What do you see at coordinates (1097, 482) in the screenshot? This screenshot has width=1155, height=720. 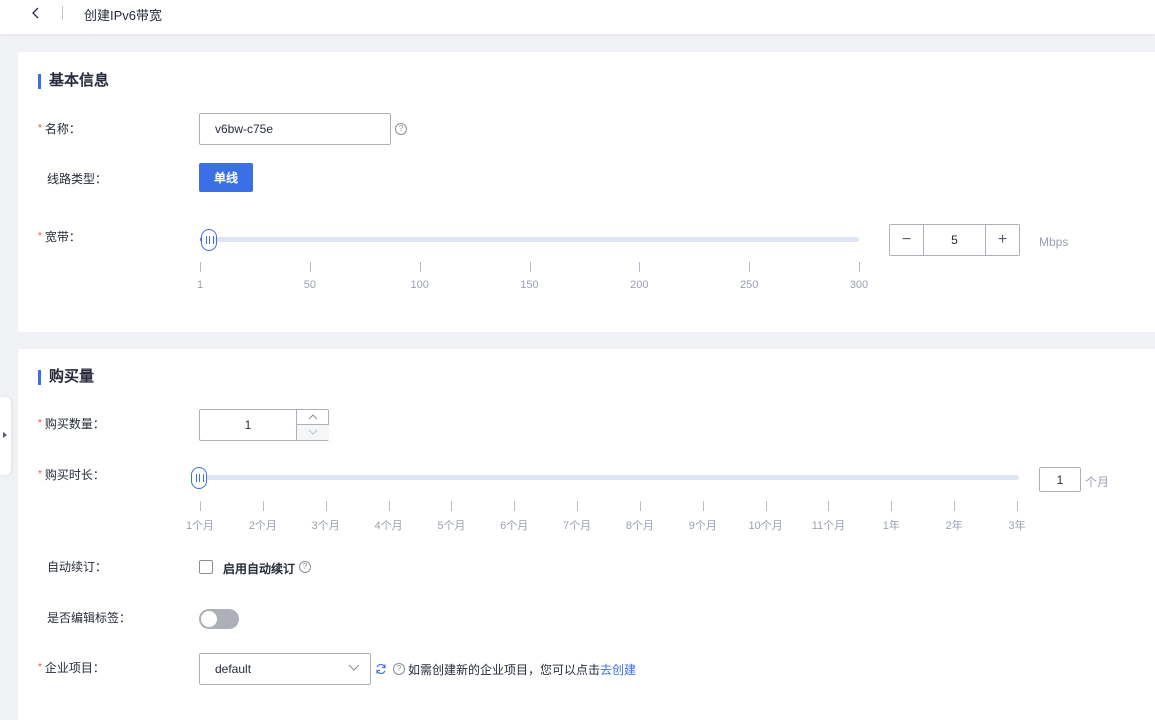 I see `duration-unit: 个月` at bounding box center [1097, 482].